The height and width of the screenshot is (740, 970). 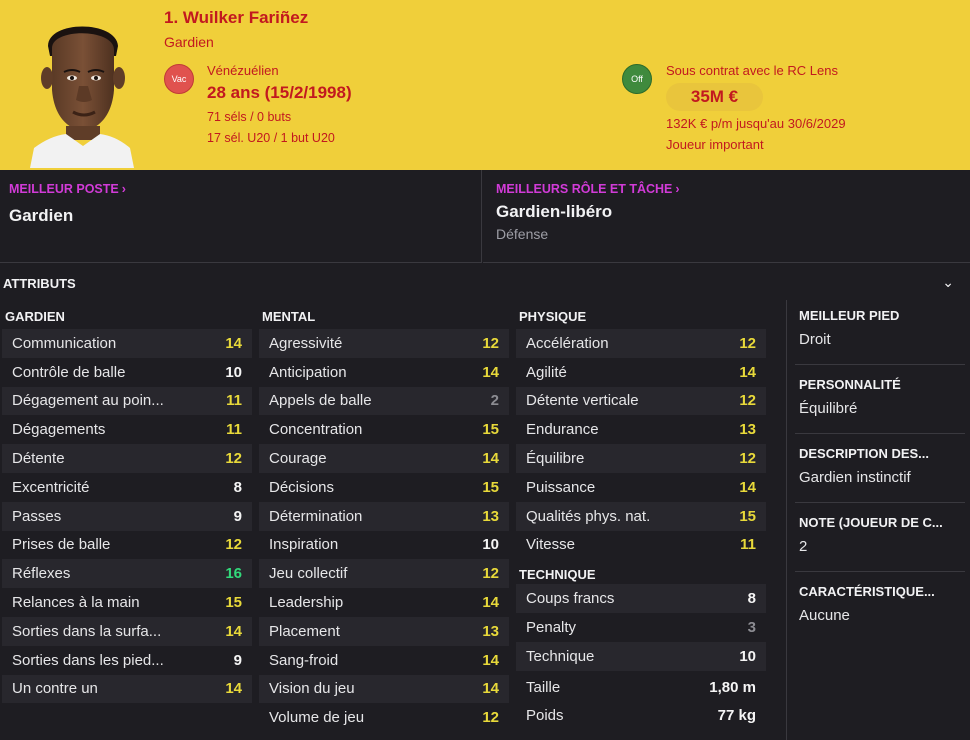 I want to click on attribute-row: Relances à la main 15, so click(x=127, y=602).